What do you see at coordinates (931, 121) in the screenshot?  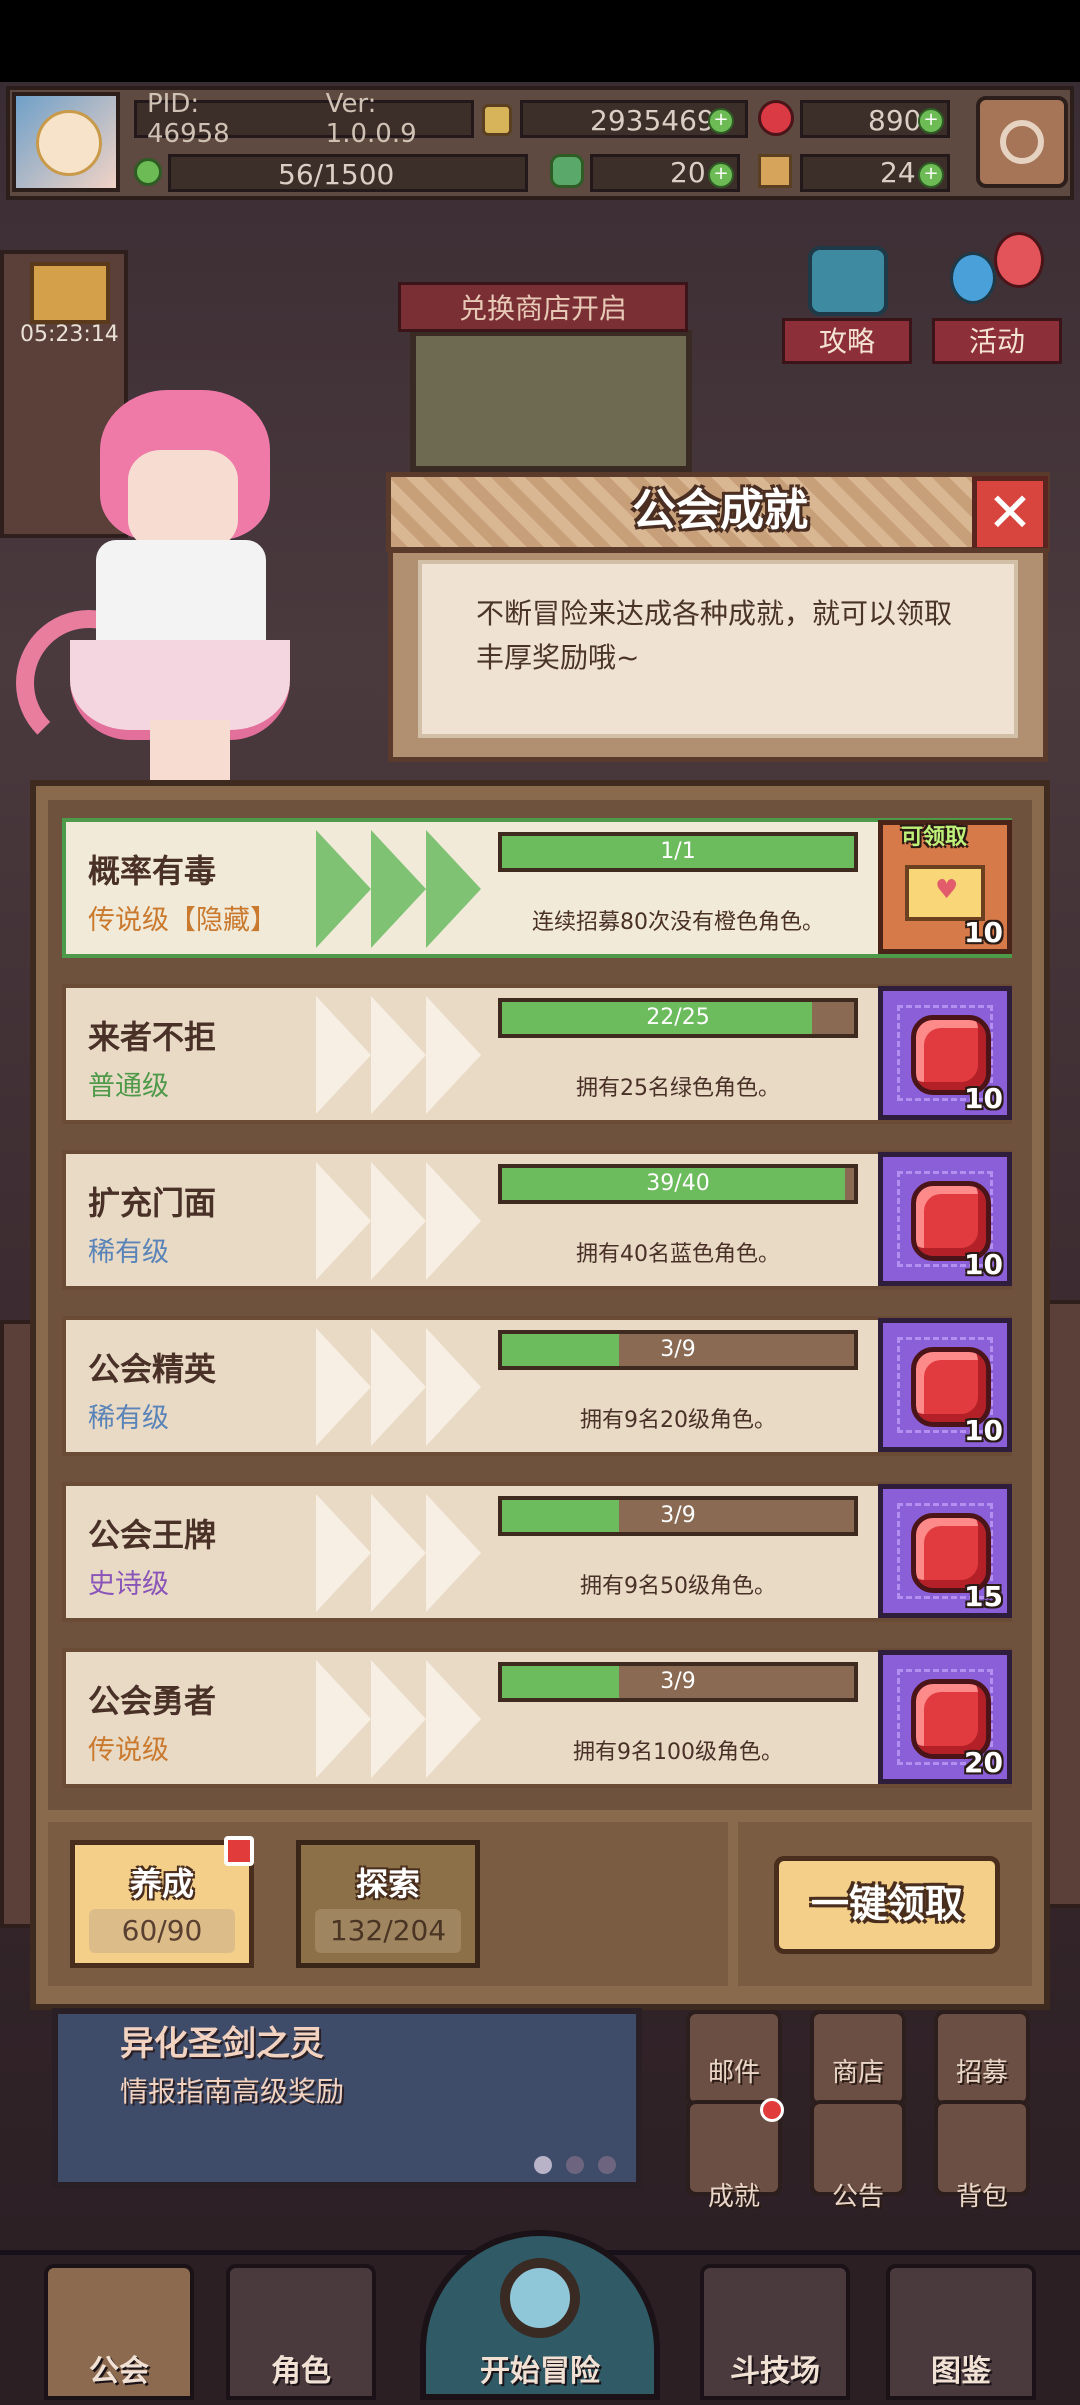 I see `add-gem-icon: +` at bounding box center [931, 121].